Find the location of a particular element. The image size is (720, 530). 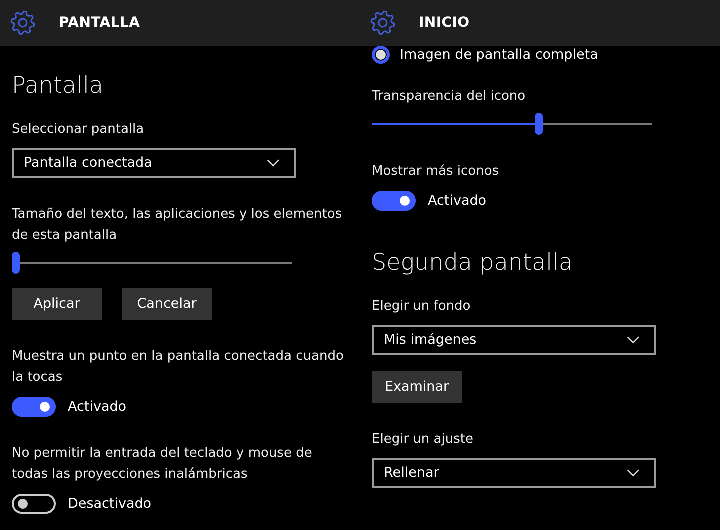

dropdown: Pantalla conectada is located at coordinates (154, 163).